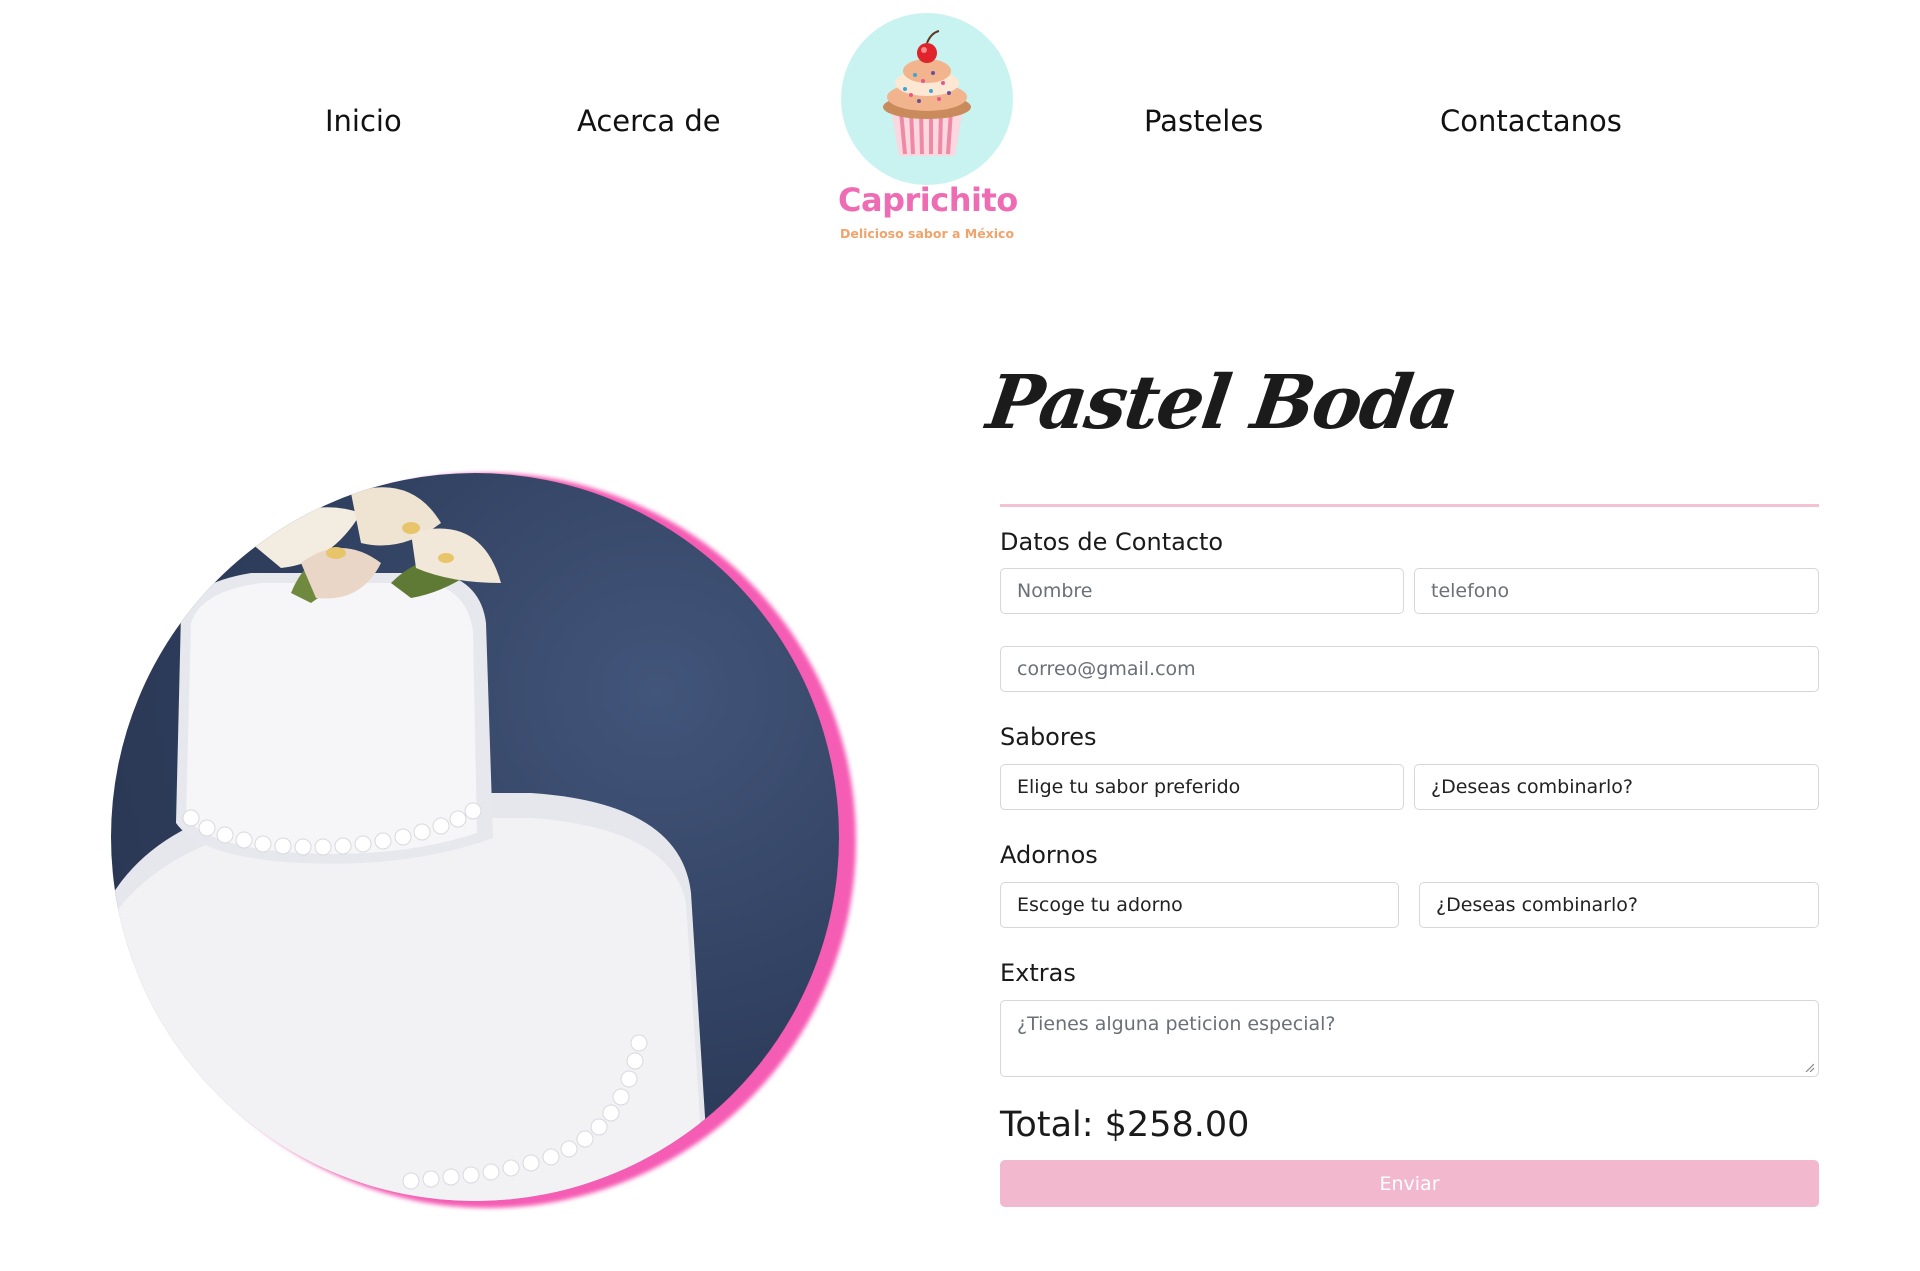 Image resolution: width=1920 pixels, height=1271 pixels. What do you see at coordinates (1616, 787) in the screenshot?
I see `flavor-combine-select: ¿Deseas combinarlo?` at bounding box center [1616, 787].